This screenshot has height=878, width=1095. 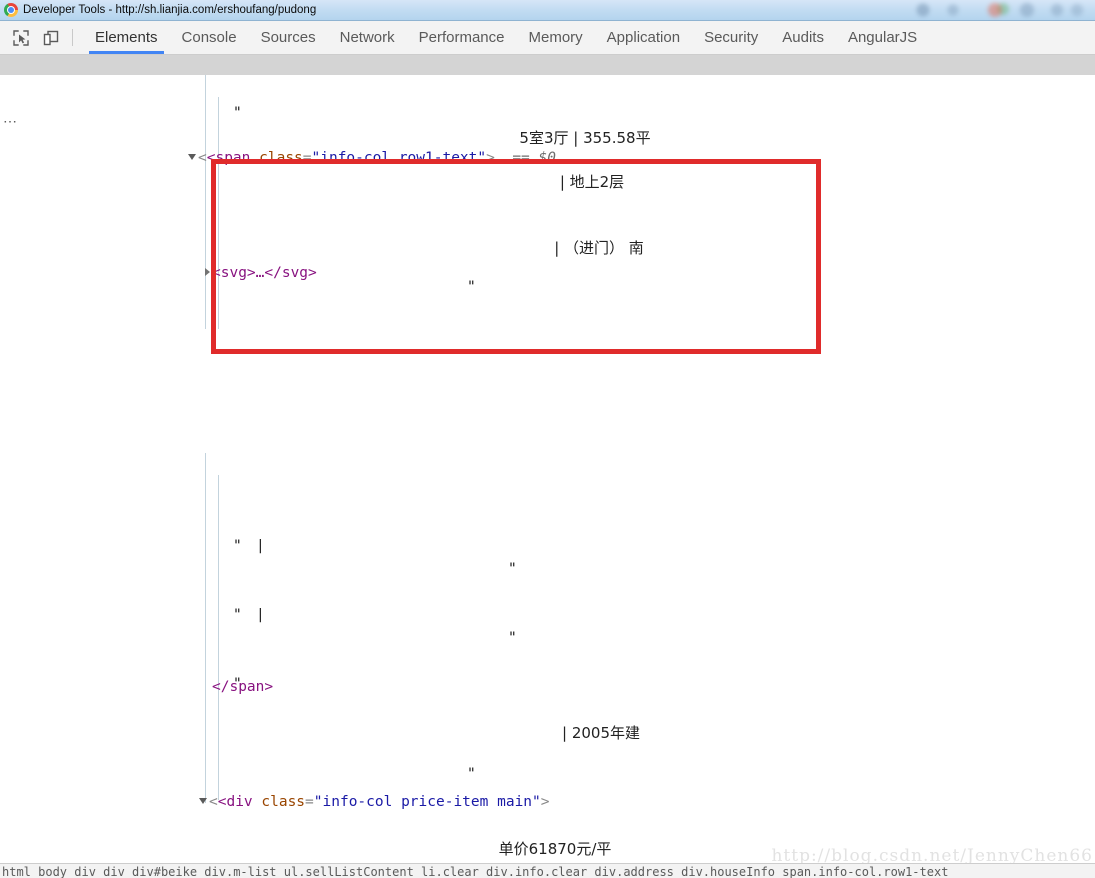 What do you see at coordinates (207, 272) in the screenshot?
I see `expand-triangle-icon` at bounding box center [207, 272].